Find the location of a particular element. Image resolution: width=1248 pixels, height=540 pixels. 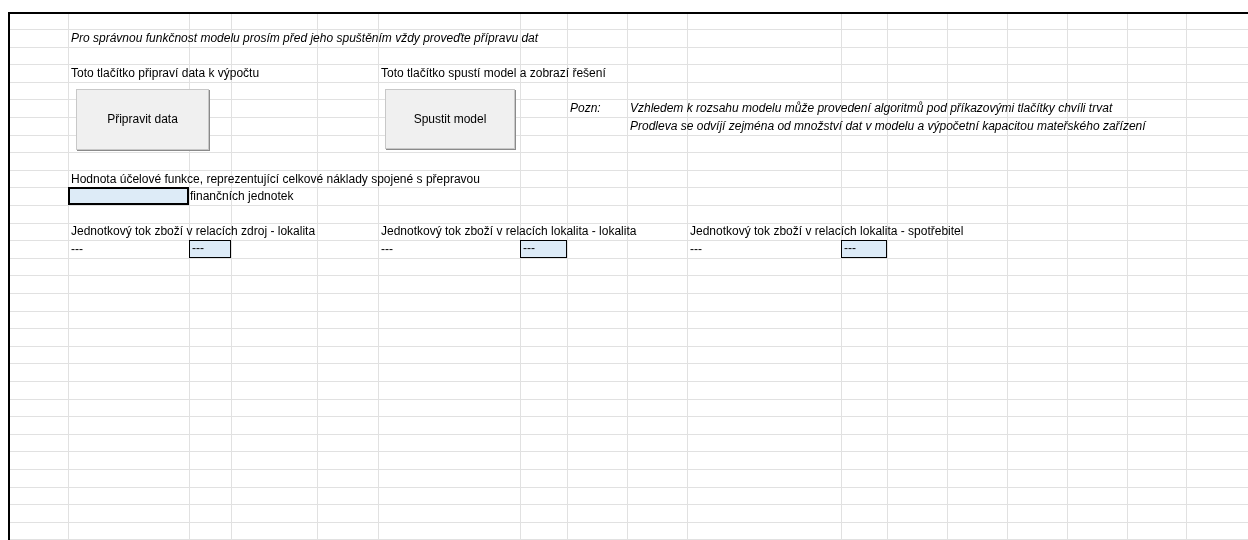

flow-label: Jednotkový tok zboží v relacích zdroj - lokalita is located at coordinates (193, 232).